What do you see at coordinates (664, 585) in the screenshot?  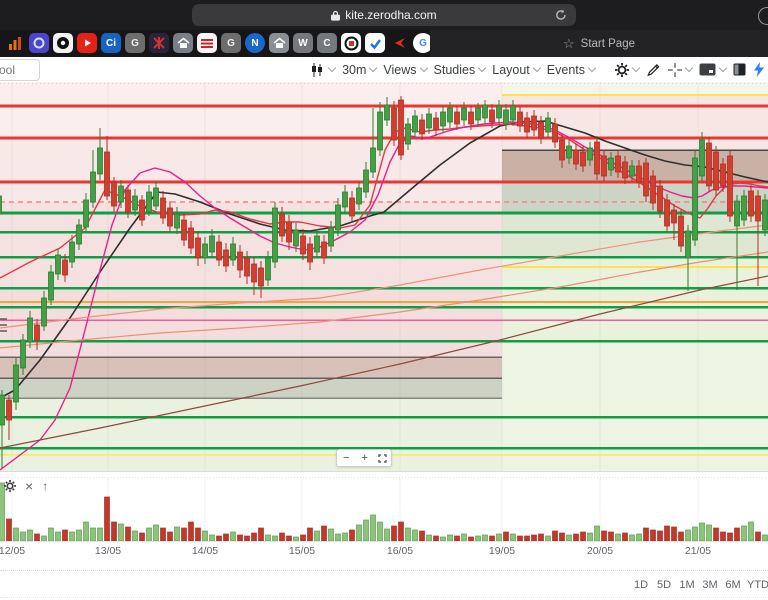 I see `range-5d: 5D` at bounding box center [664, 585].